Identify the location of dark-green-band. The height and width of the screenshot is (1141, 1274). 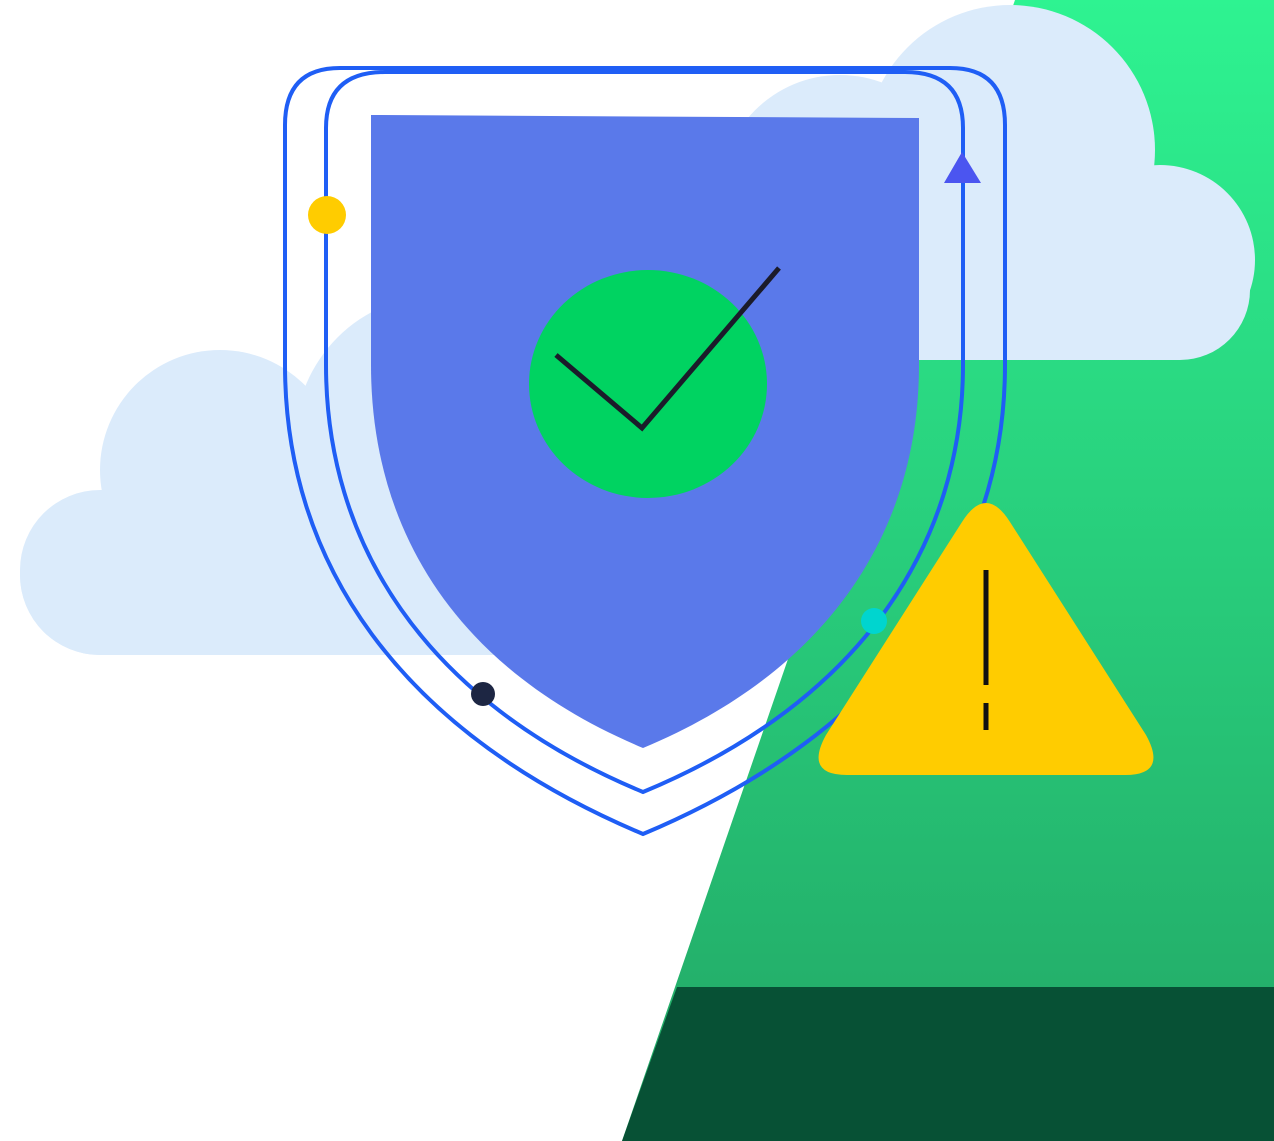
(948, 1064).